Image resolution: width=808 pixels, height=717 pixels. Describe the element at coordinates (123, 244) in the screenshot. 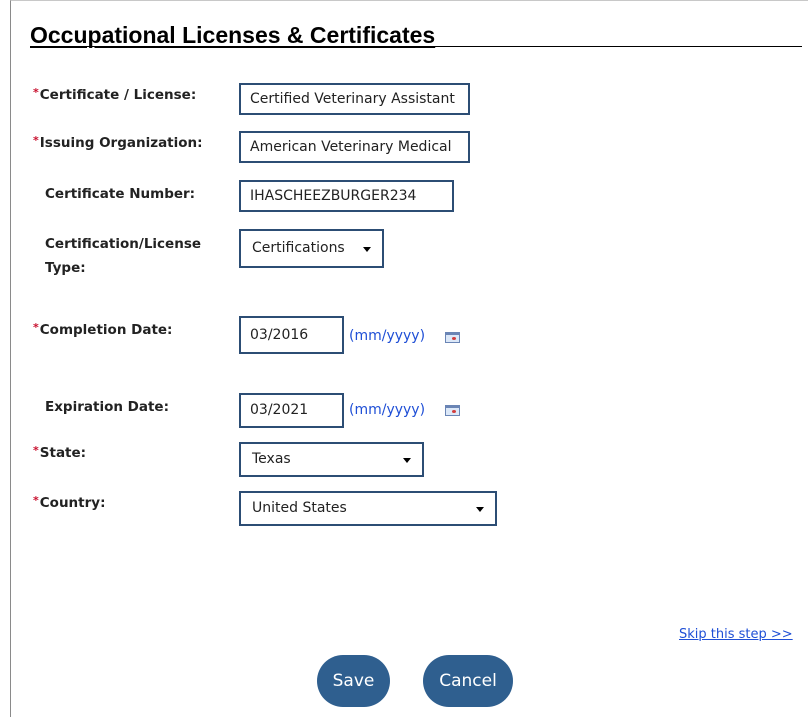

I see `cert-type-label-line1: Certification/License` at that location.